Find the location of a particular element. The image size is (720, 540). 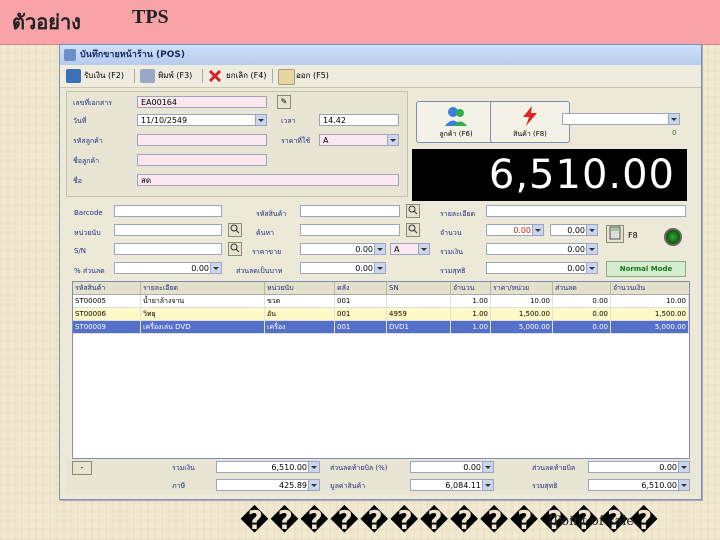

amount-input: 0.00 is located at coordinates (542, 249).